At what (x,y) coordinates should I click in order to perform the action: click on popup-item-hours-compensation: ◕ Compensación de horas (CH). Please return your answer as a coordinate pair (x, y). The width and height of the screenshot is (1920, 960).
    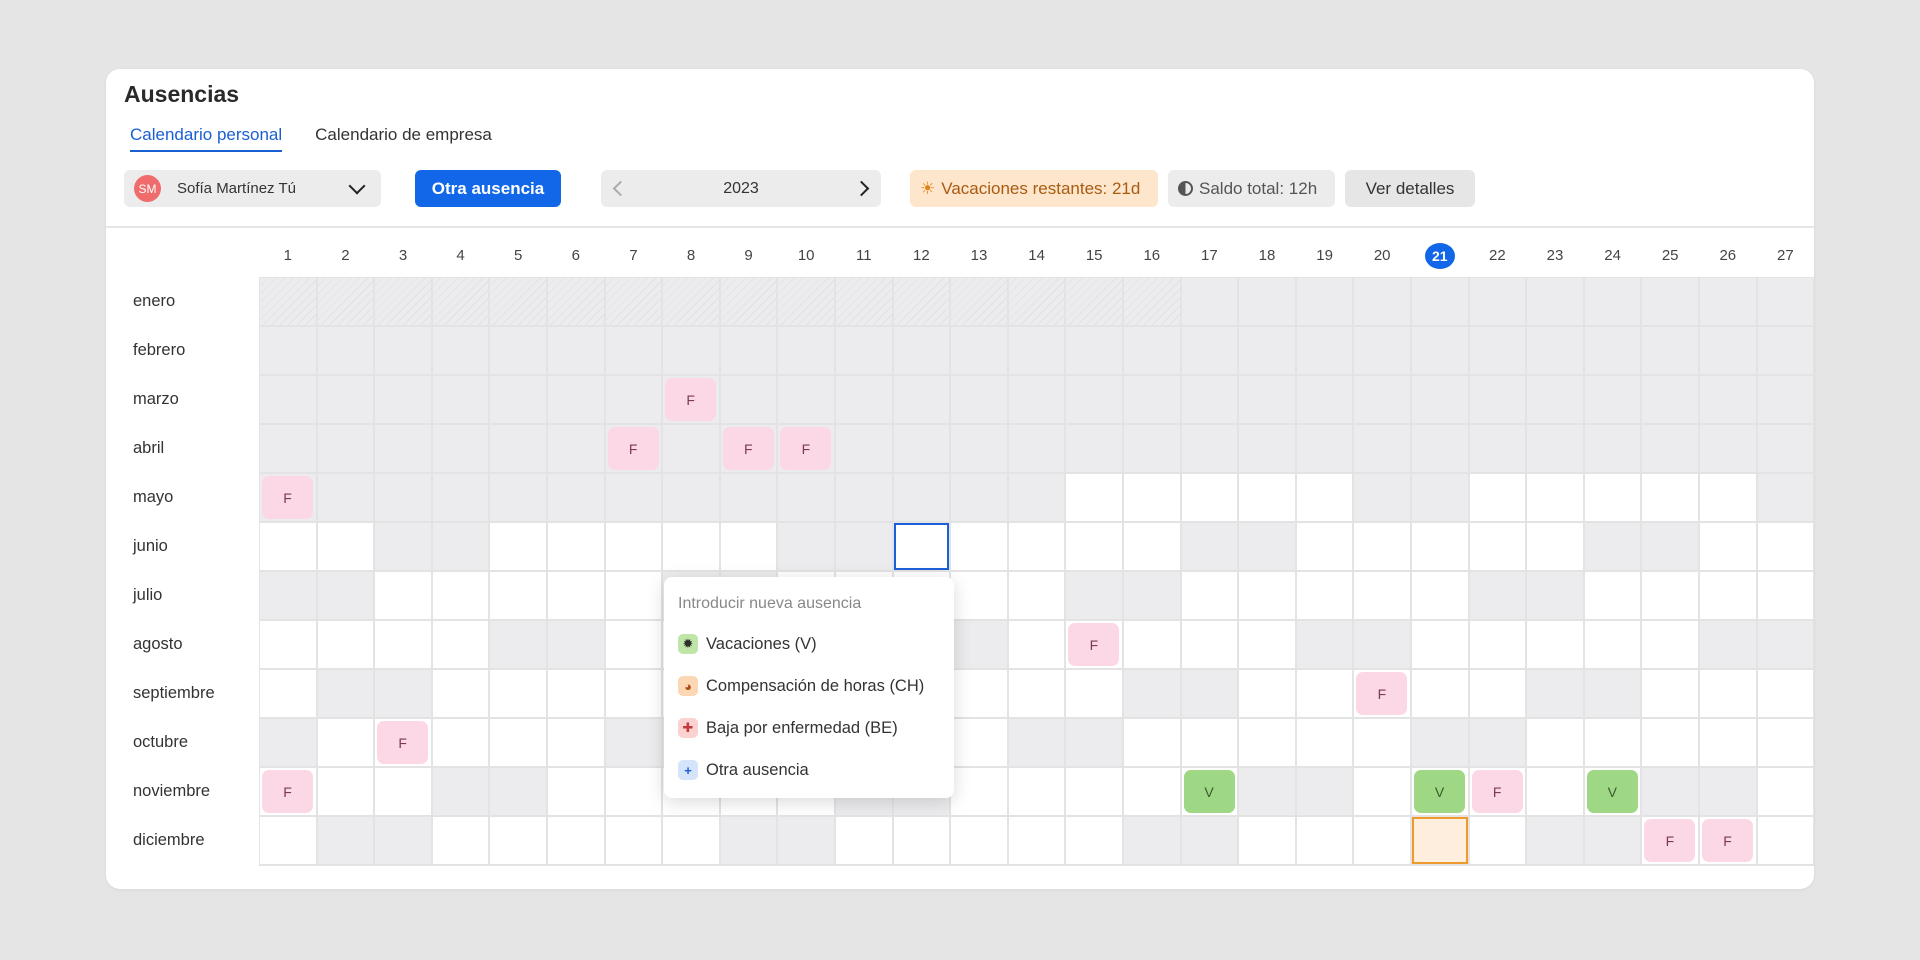
    Looking at the image, I should click on (809, 686).